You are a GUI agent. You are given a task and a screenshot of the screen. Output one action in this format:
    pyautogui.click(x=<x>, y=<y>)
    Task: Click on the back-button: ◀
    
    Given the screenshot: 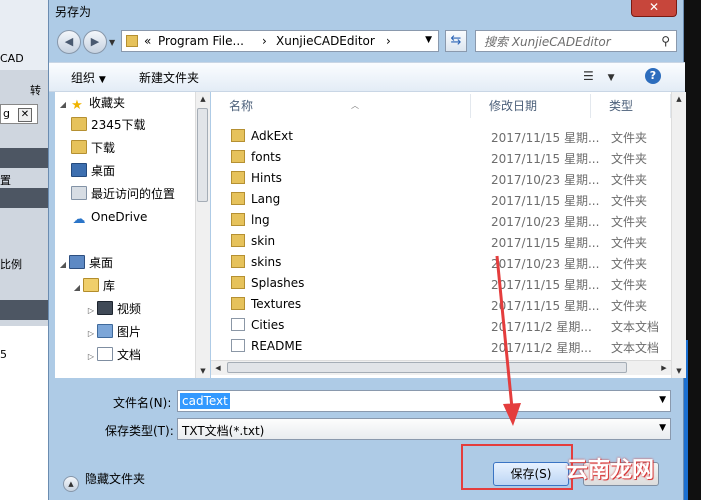 What is the action you would take?
    pyautogui.click(x=69, y=42)
    